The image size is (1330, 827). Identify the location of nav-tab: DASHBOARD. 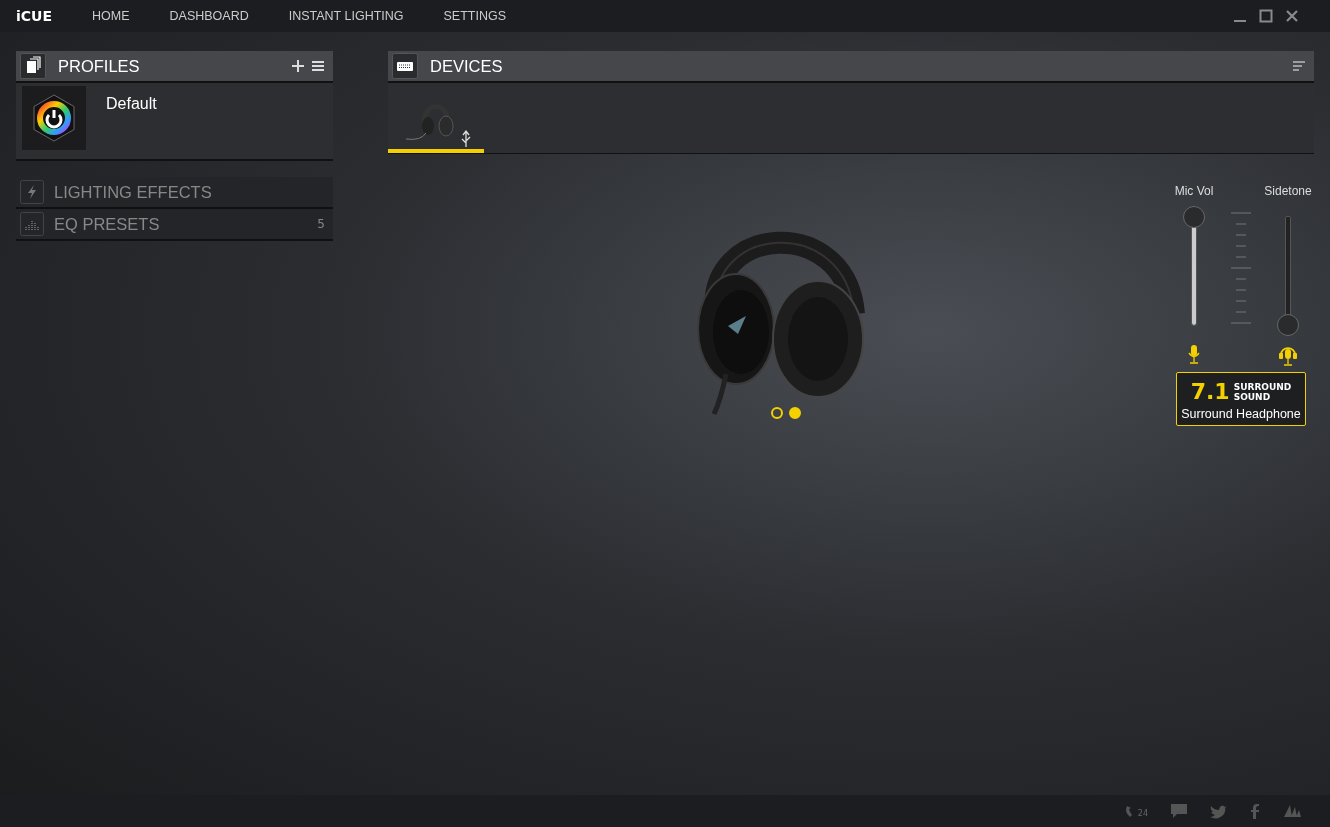
(209, 16).